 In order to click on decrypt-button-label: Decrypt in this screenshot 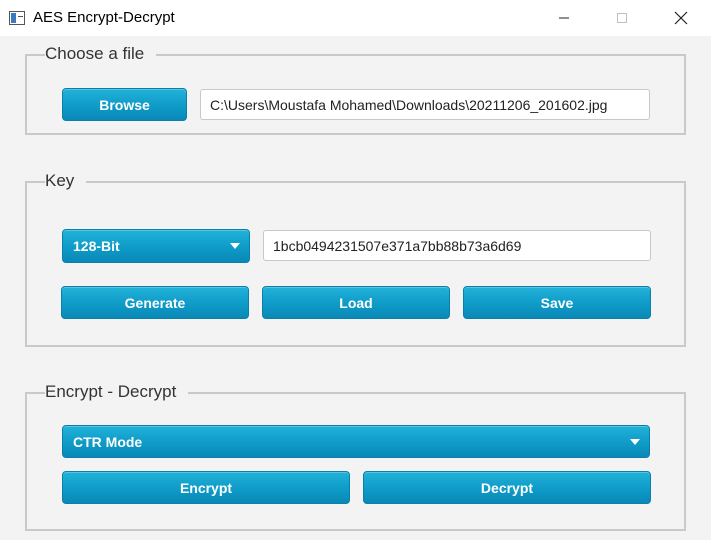, I will do `click(507, 487)`.